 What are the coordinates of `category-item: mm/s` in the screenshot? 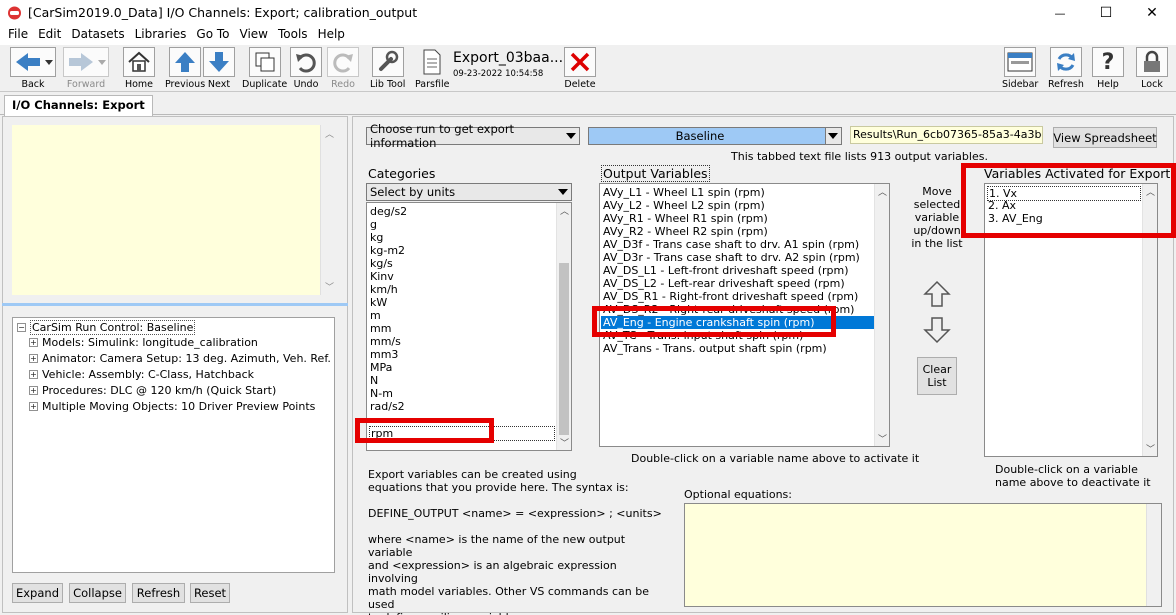 It's located at (385, 341).